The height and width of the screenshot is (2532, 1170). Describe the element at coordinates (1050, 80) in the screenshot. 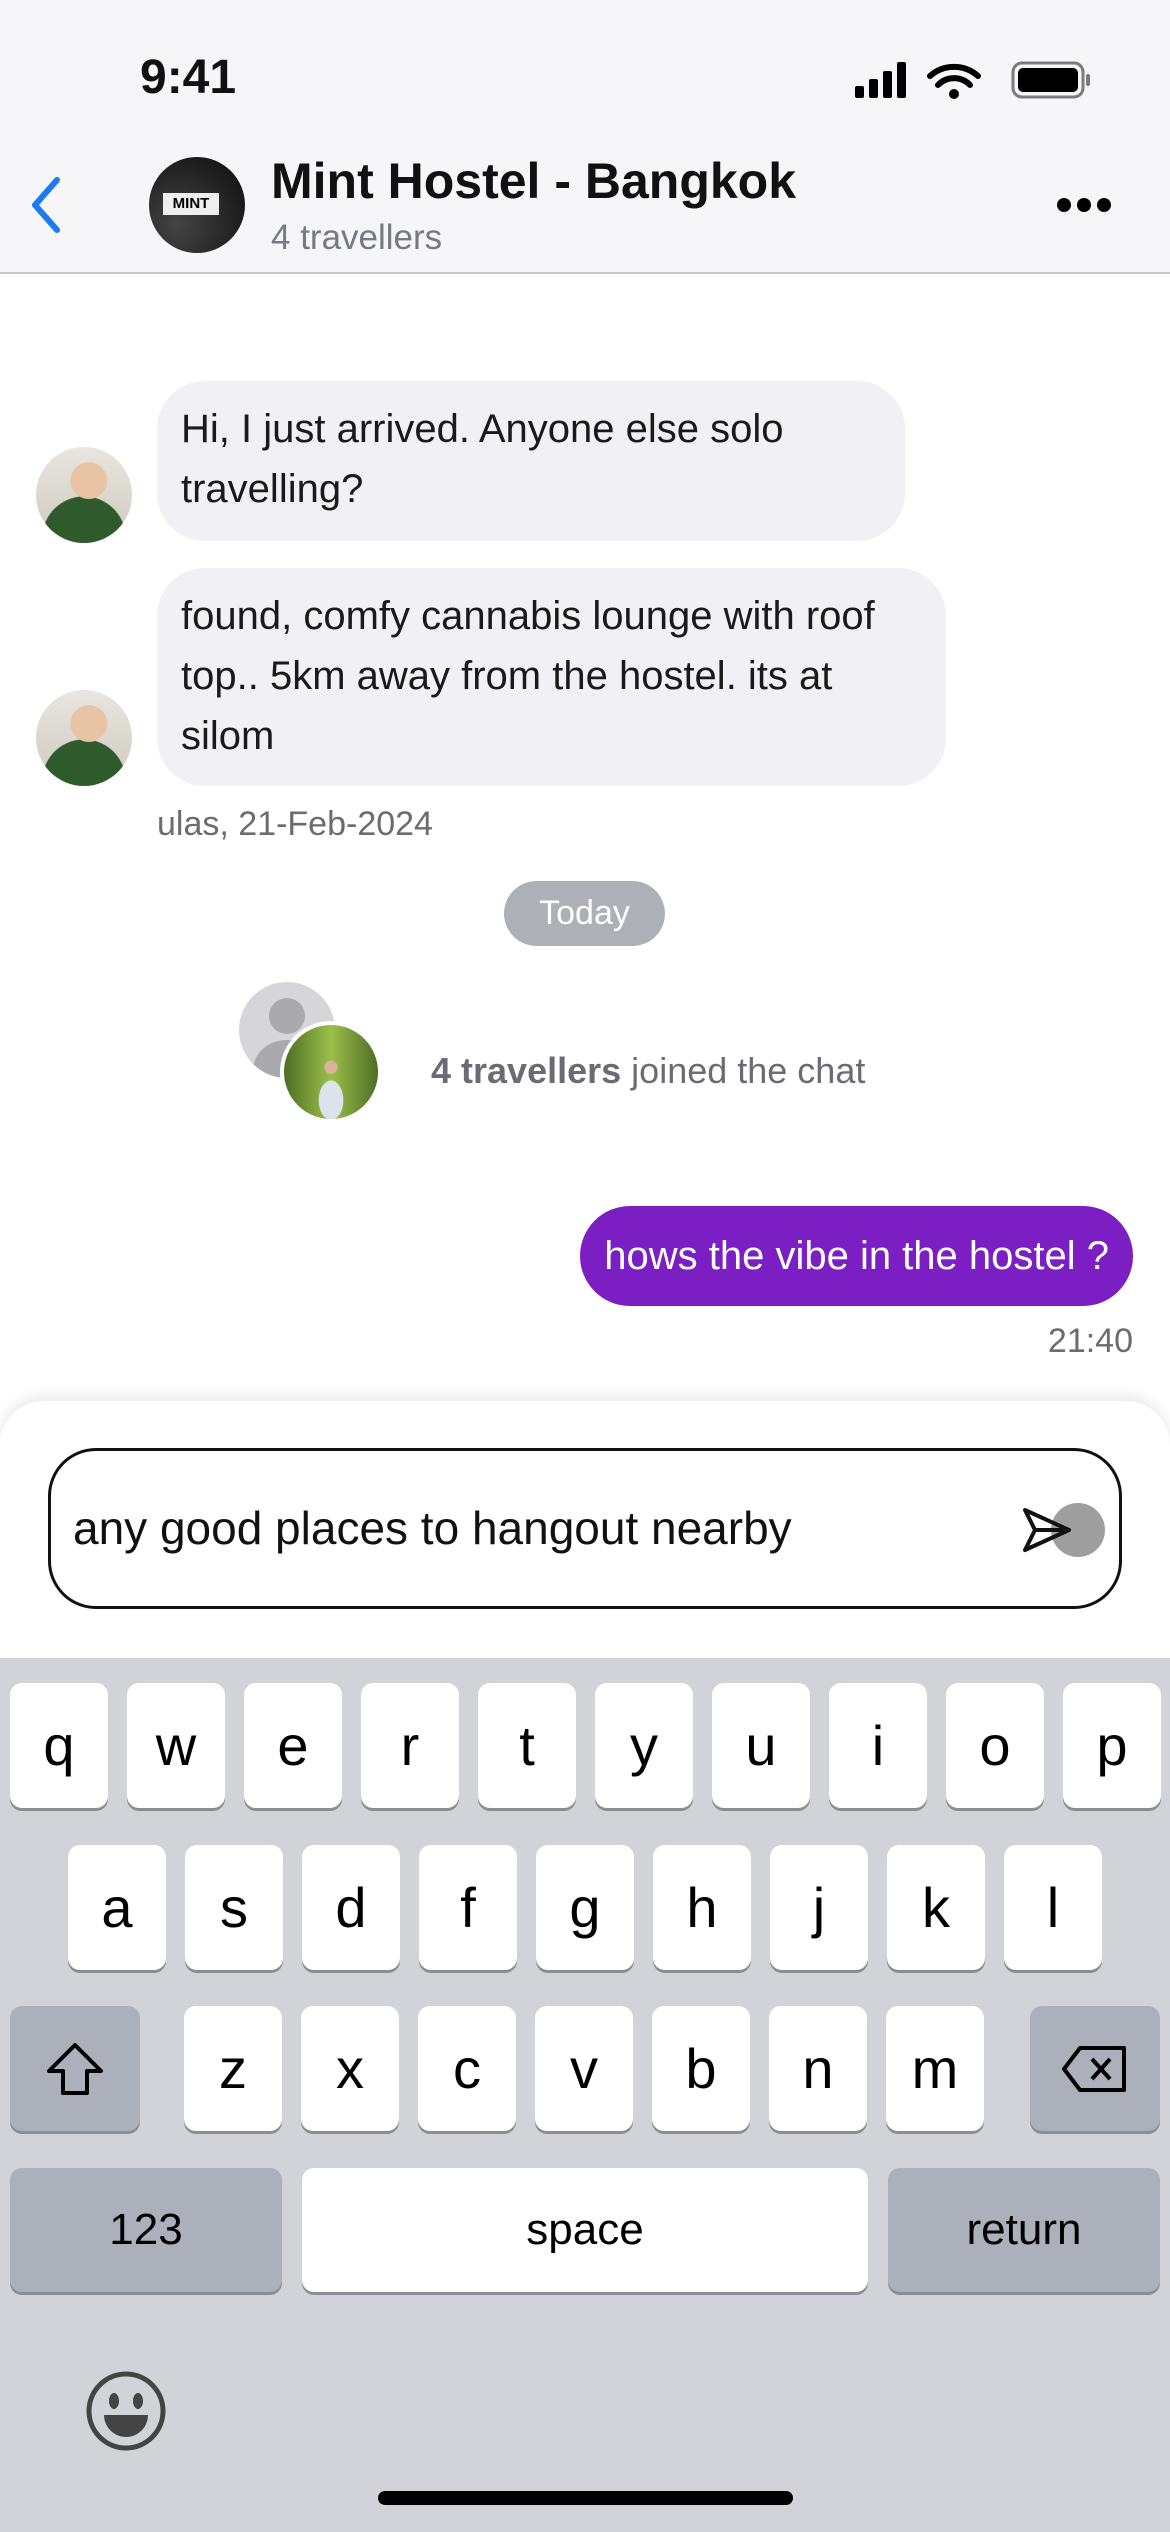

I see `battery-icon` at that location.